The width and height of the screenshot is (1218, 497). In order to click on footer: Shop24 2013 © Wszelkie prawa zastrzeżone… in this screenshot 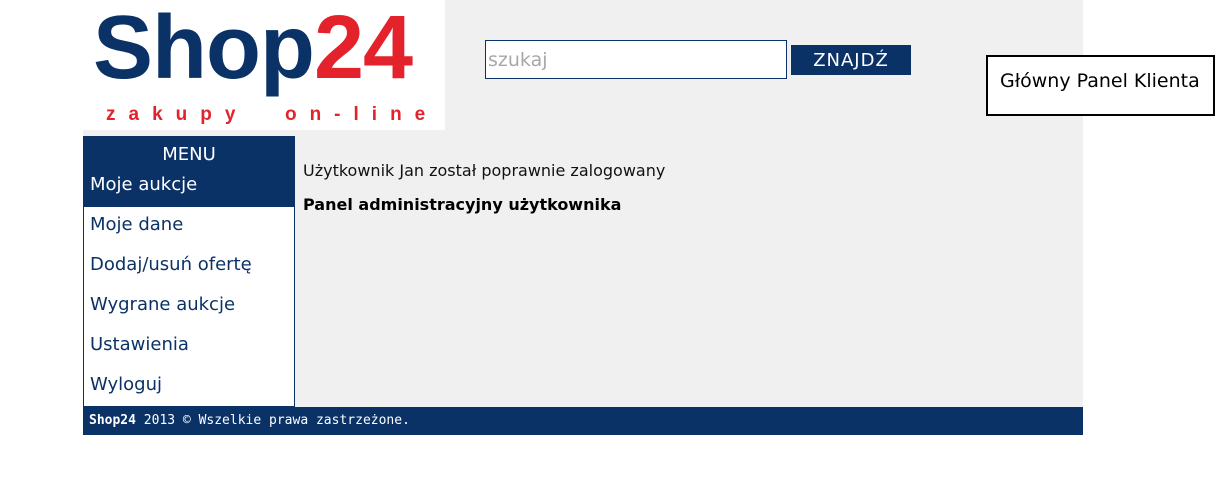, I will do `click(583, 421)`.